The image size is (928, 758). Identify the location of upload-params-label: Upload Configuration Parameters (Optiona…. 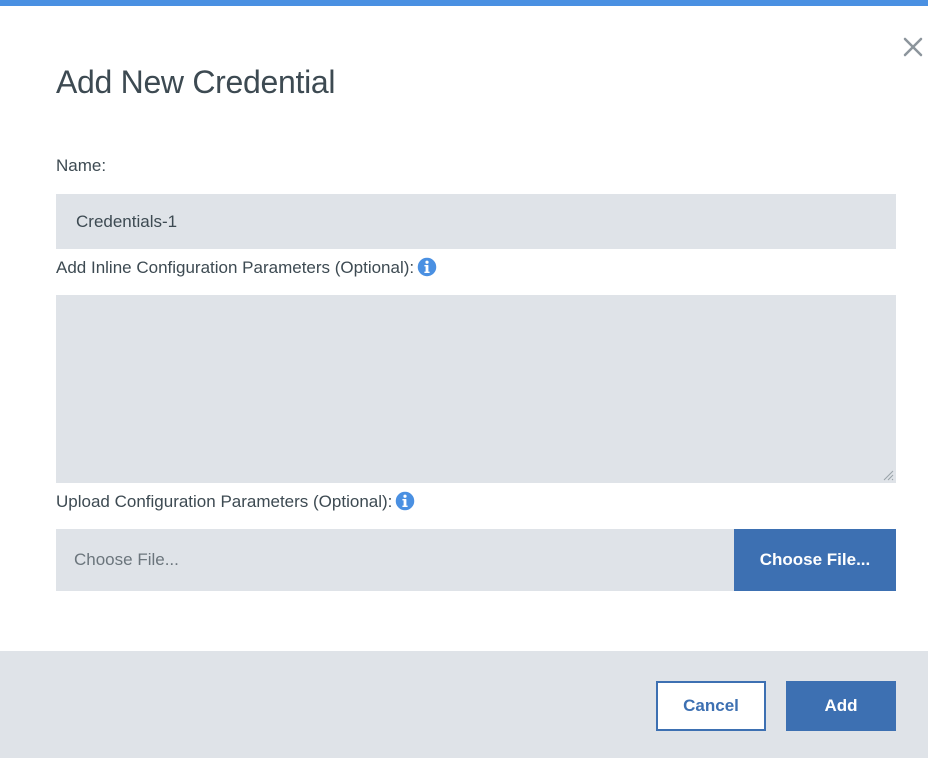
(224, 501).